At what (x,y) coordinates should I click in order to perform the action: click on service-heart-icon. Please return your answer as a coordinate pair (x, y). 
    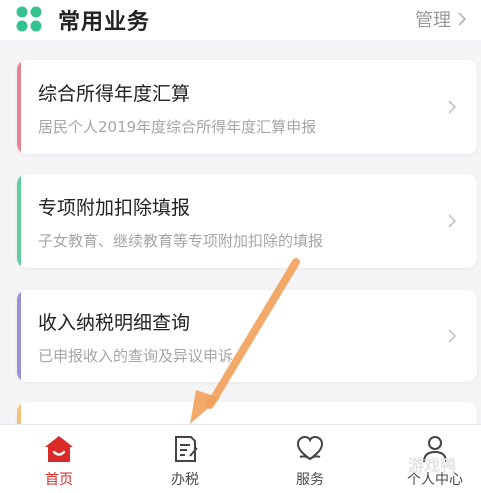
    Looking at the image, I should click on (310, 448).